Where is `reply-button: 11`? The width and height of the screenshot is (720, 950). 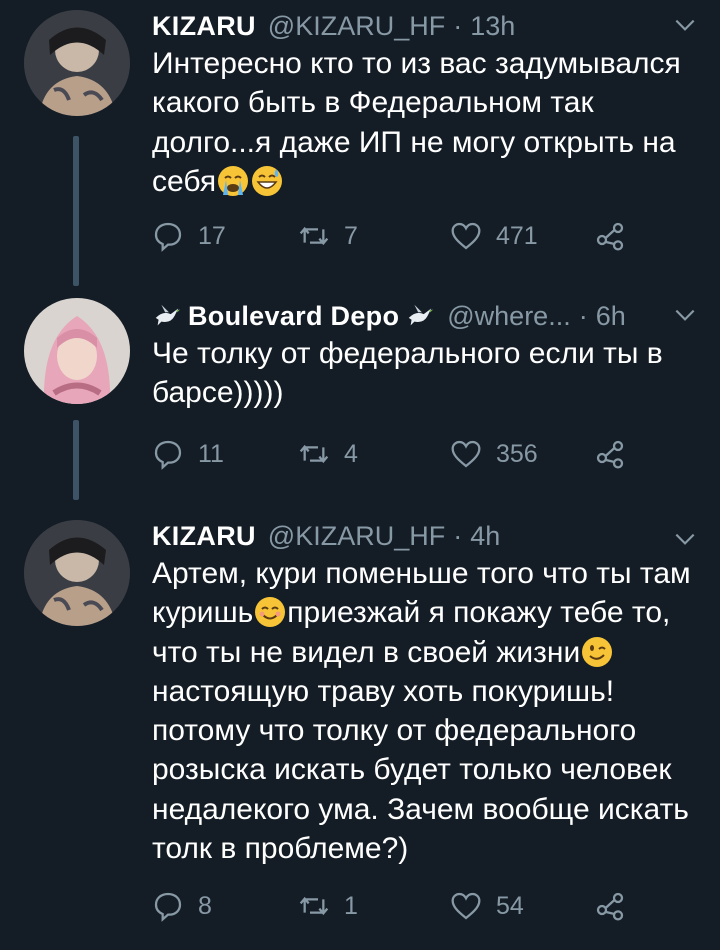 reply-button: 11 is located at coordinates (188, 454).